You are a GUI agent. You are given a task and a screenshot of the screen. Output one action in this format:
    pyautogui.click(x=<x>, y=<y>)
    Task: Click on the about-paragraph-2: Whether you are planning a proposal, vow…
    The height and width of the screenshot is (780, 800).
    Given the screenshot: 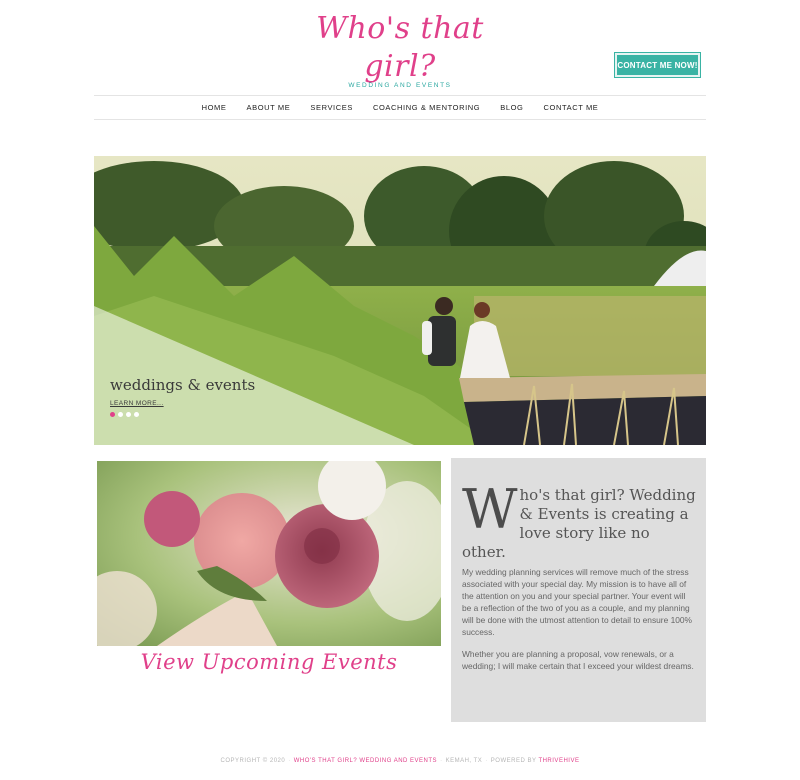 What is the action you would take?
    pyautogui.click(x=578, y=660)
    